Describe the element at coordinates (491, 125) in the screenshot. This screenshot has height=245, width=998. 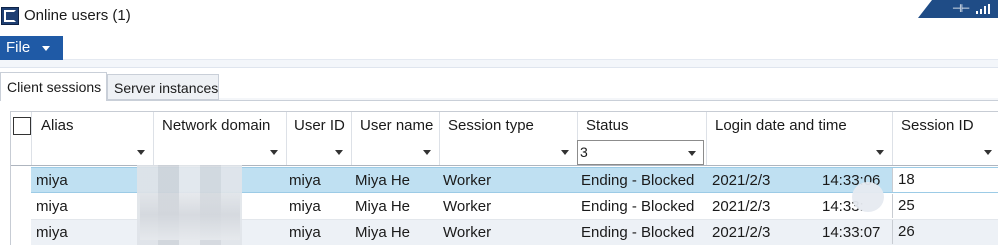
I see `column-header-session-type: Session type` at that location.